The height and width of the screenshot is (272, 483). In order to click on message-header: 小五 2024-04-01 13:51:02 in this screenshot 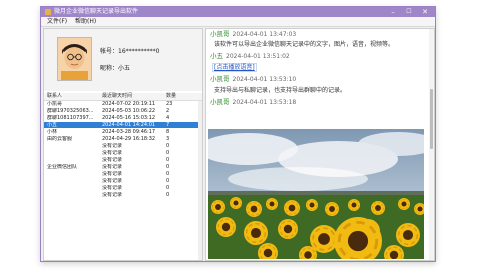, I will do `click(250, 56)`.